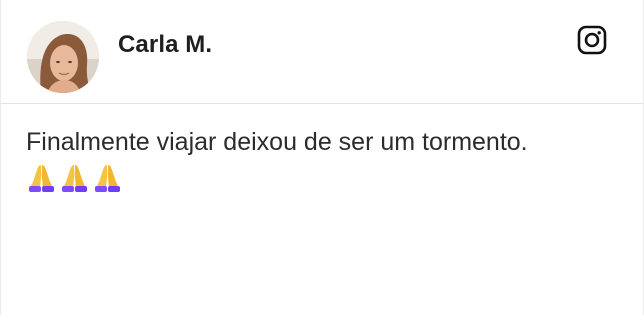 The image size is (644, 315). I want to click on avatar-photo, so click(63, 57).